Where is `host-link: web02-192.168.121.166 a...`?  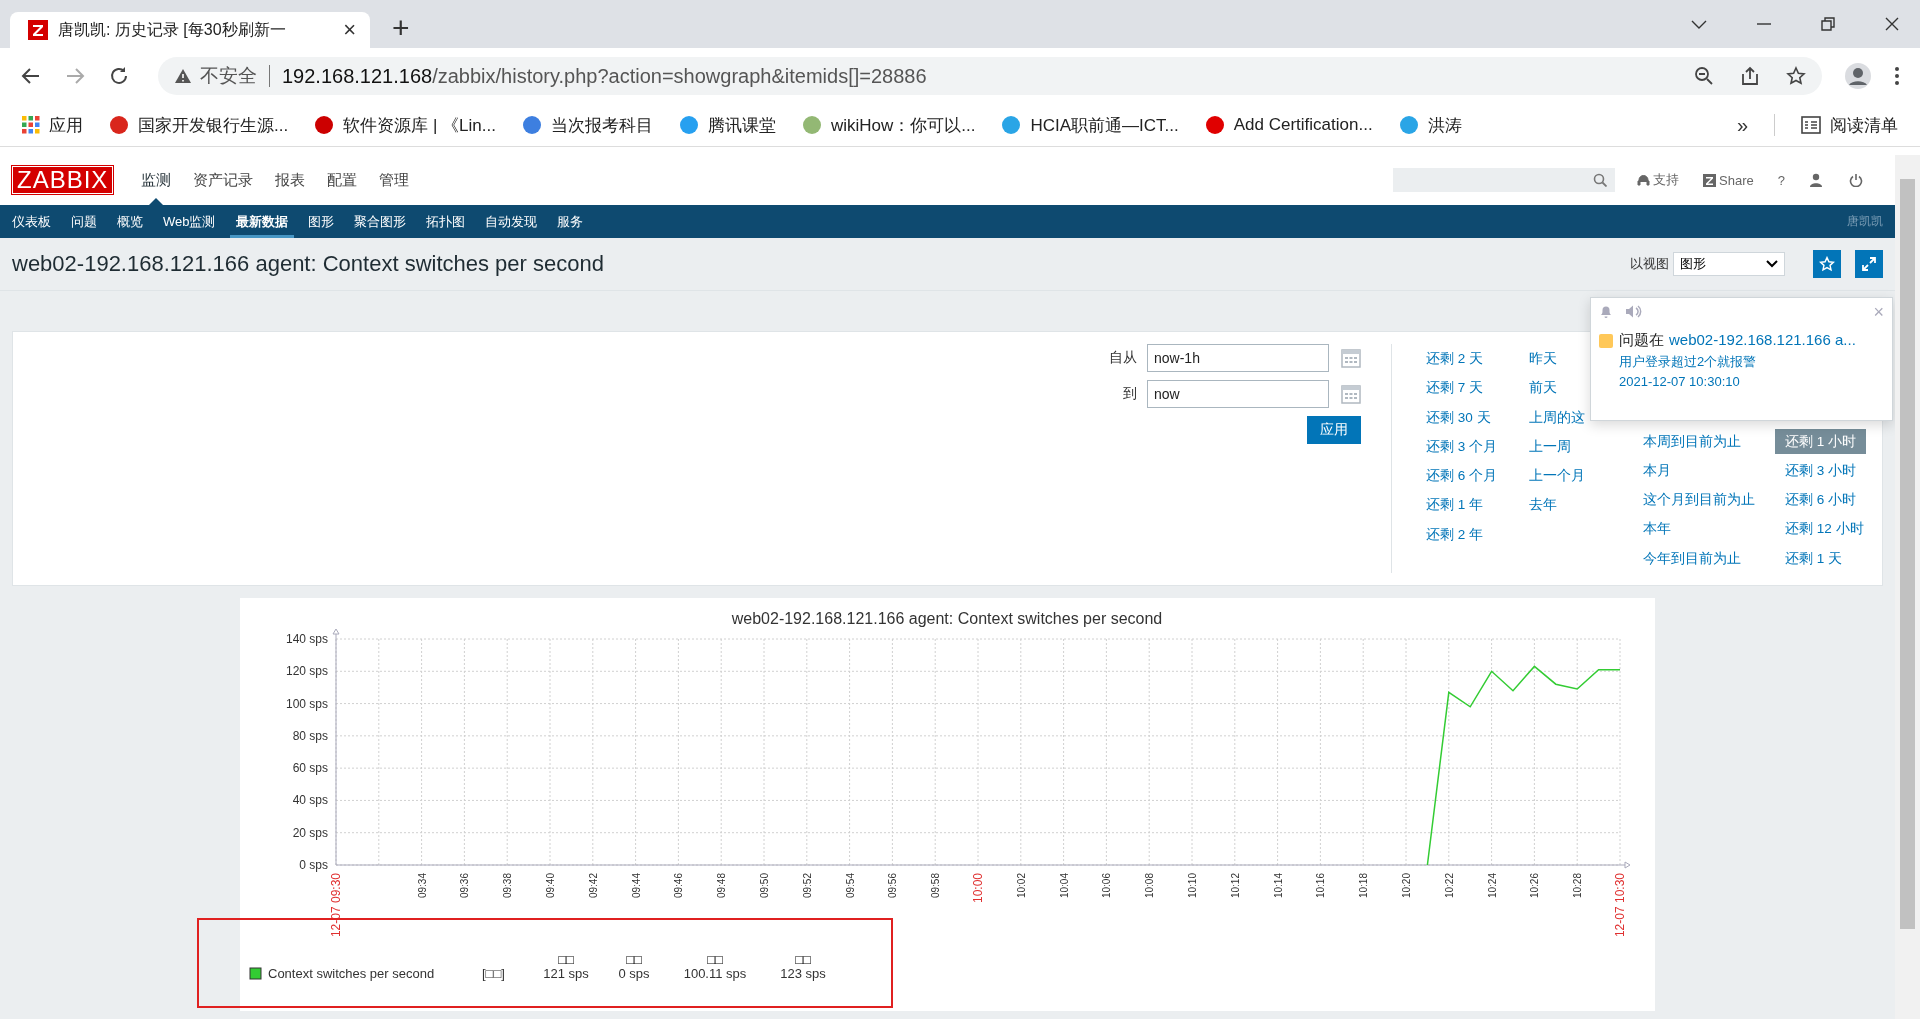 host-link: web02-192.168.121.166 a... is located at coordinates (1762, 340).